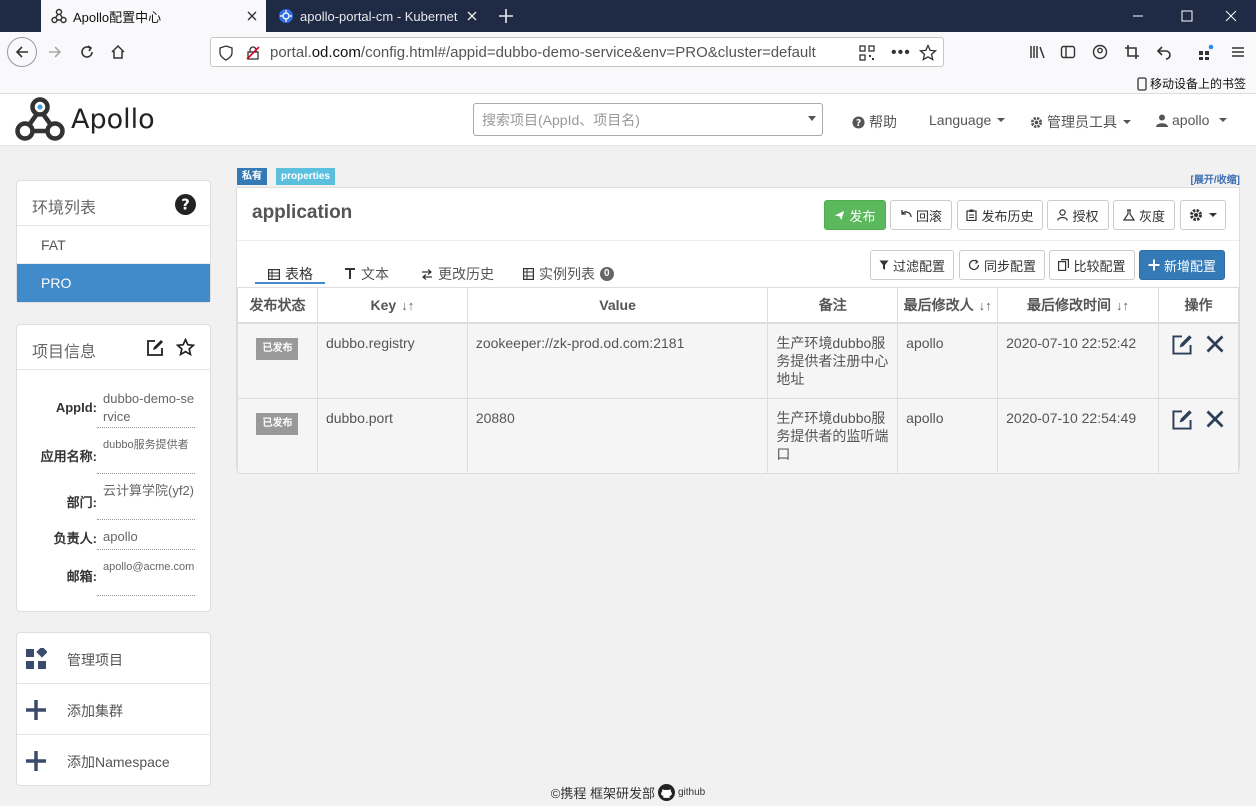 This screenshot has width=1256, height=806. I want to click on table-header-row: 发布状态 Key ↓↑ Value 备注 最后修改人 ↓↑ 最后修改时间 ↓↑ 操作, so click(738, 305).